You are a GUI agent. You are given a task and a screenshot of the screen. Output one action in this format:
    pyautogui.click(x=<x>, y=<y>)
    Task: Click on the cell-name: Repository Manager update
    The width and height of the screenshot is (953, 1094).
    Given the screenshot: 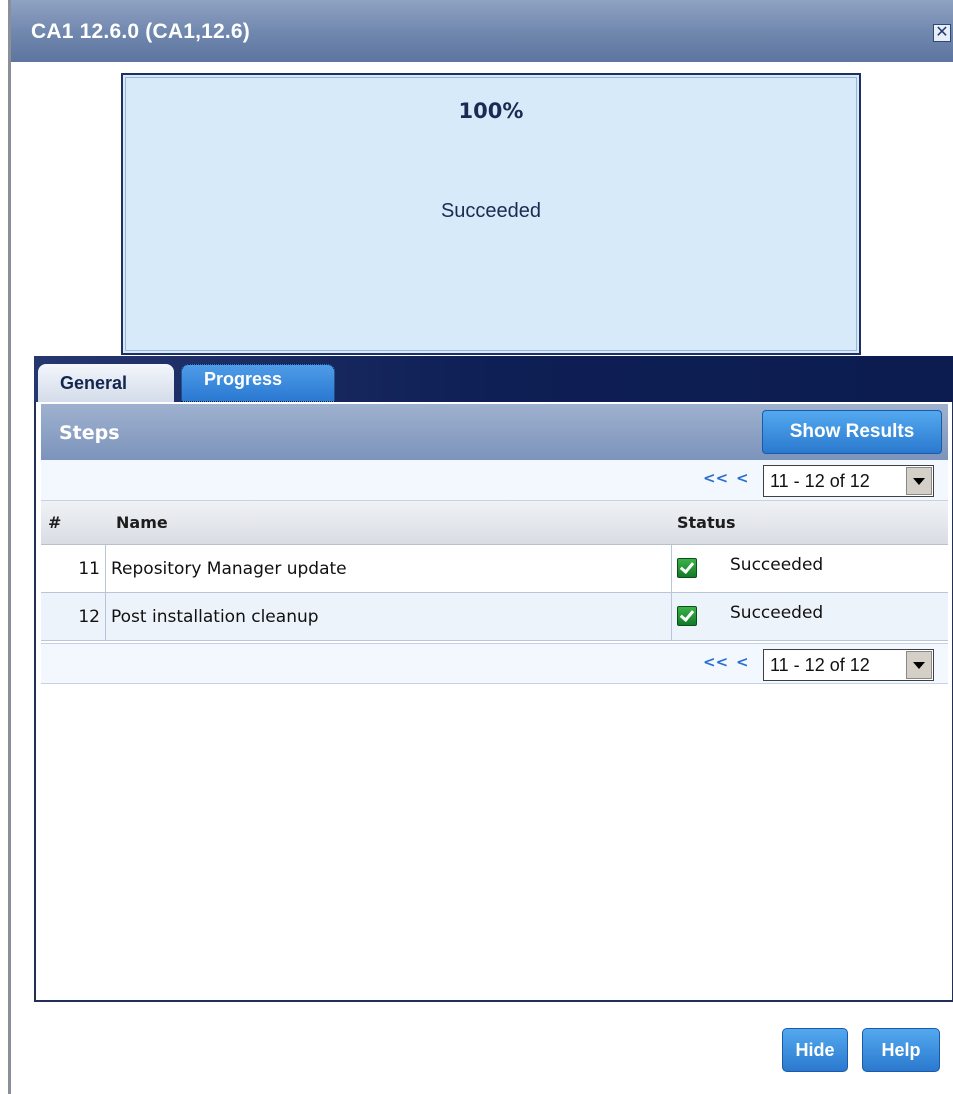 What is the action you would take?
    pyautogui.click(x=389, y=568)
    